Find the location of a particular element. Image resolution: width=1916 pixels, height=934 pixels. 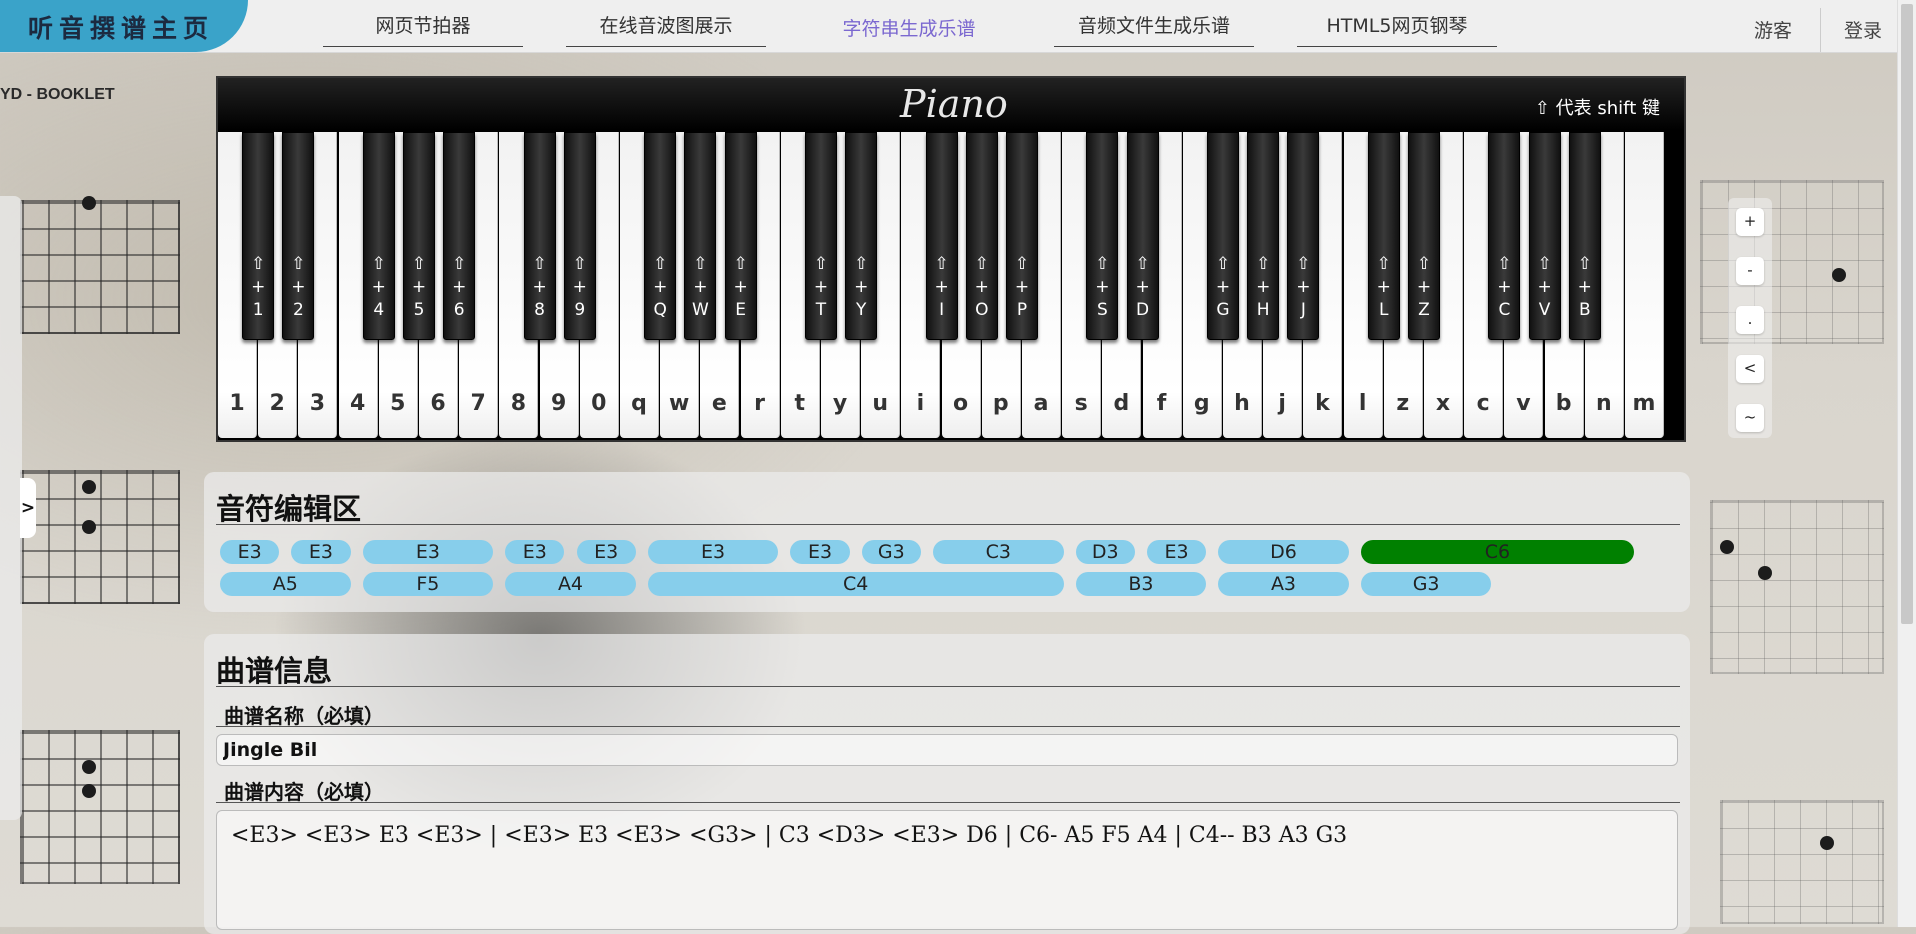

extend-note-button: - is located at coordinates (1750, 271).